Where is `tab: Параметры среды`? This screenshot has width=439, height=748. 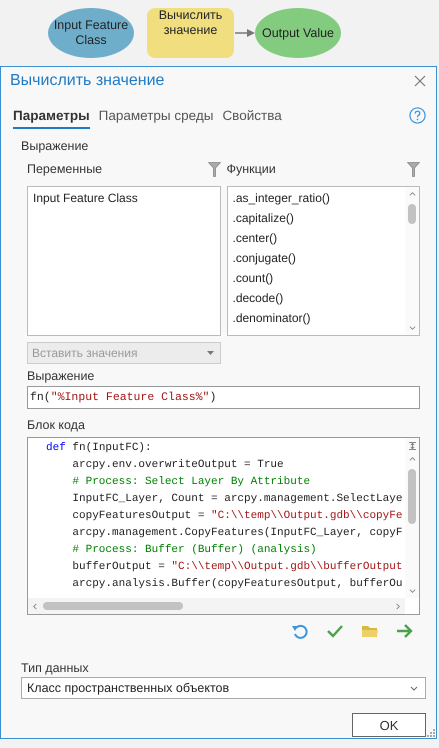
tab: Параметры среды is located at coordinates (156, 118).